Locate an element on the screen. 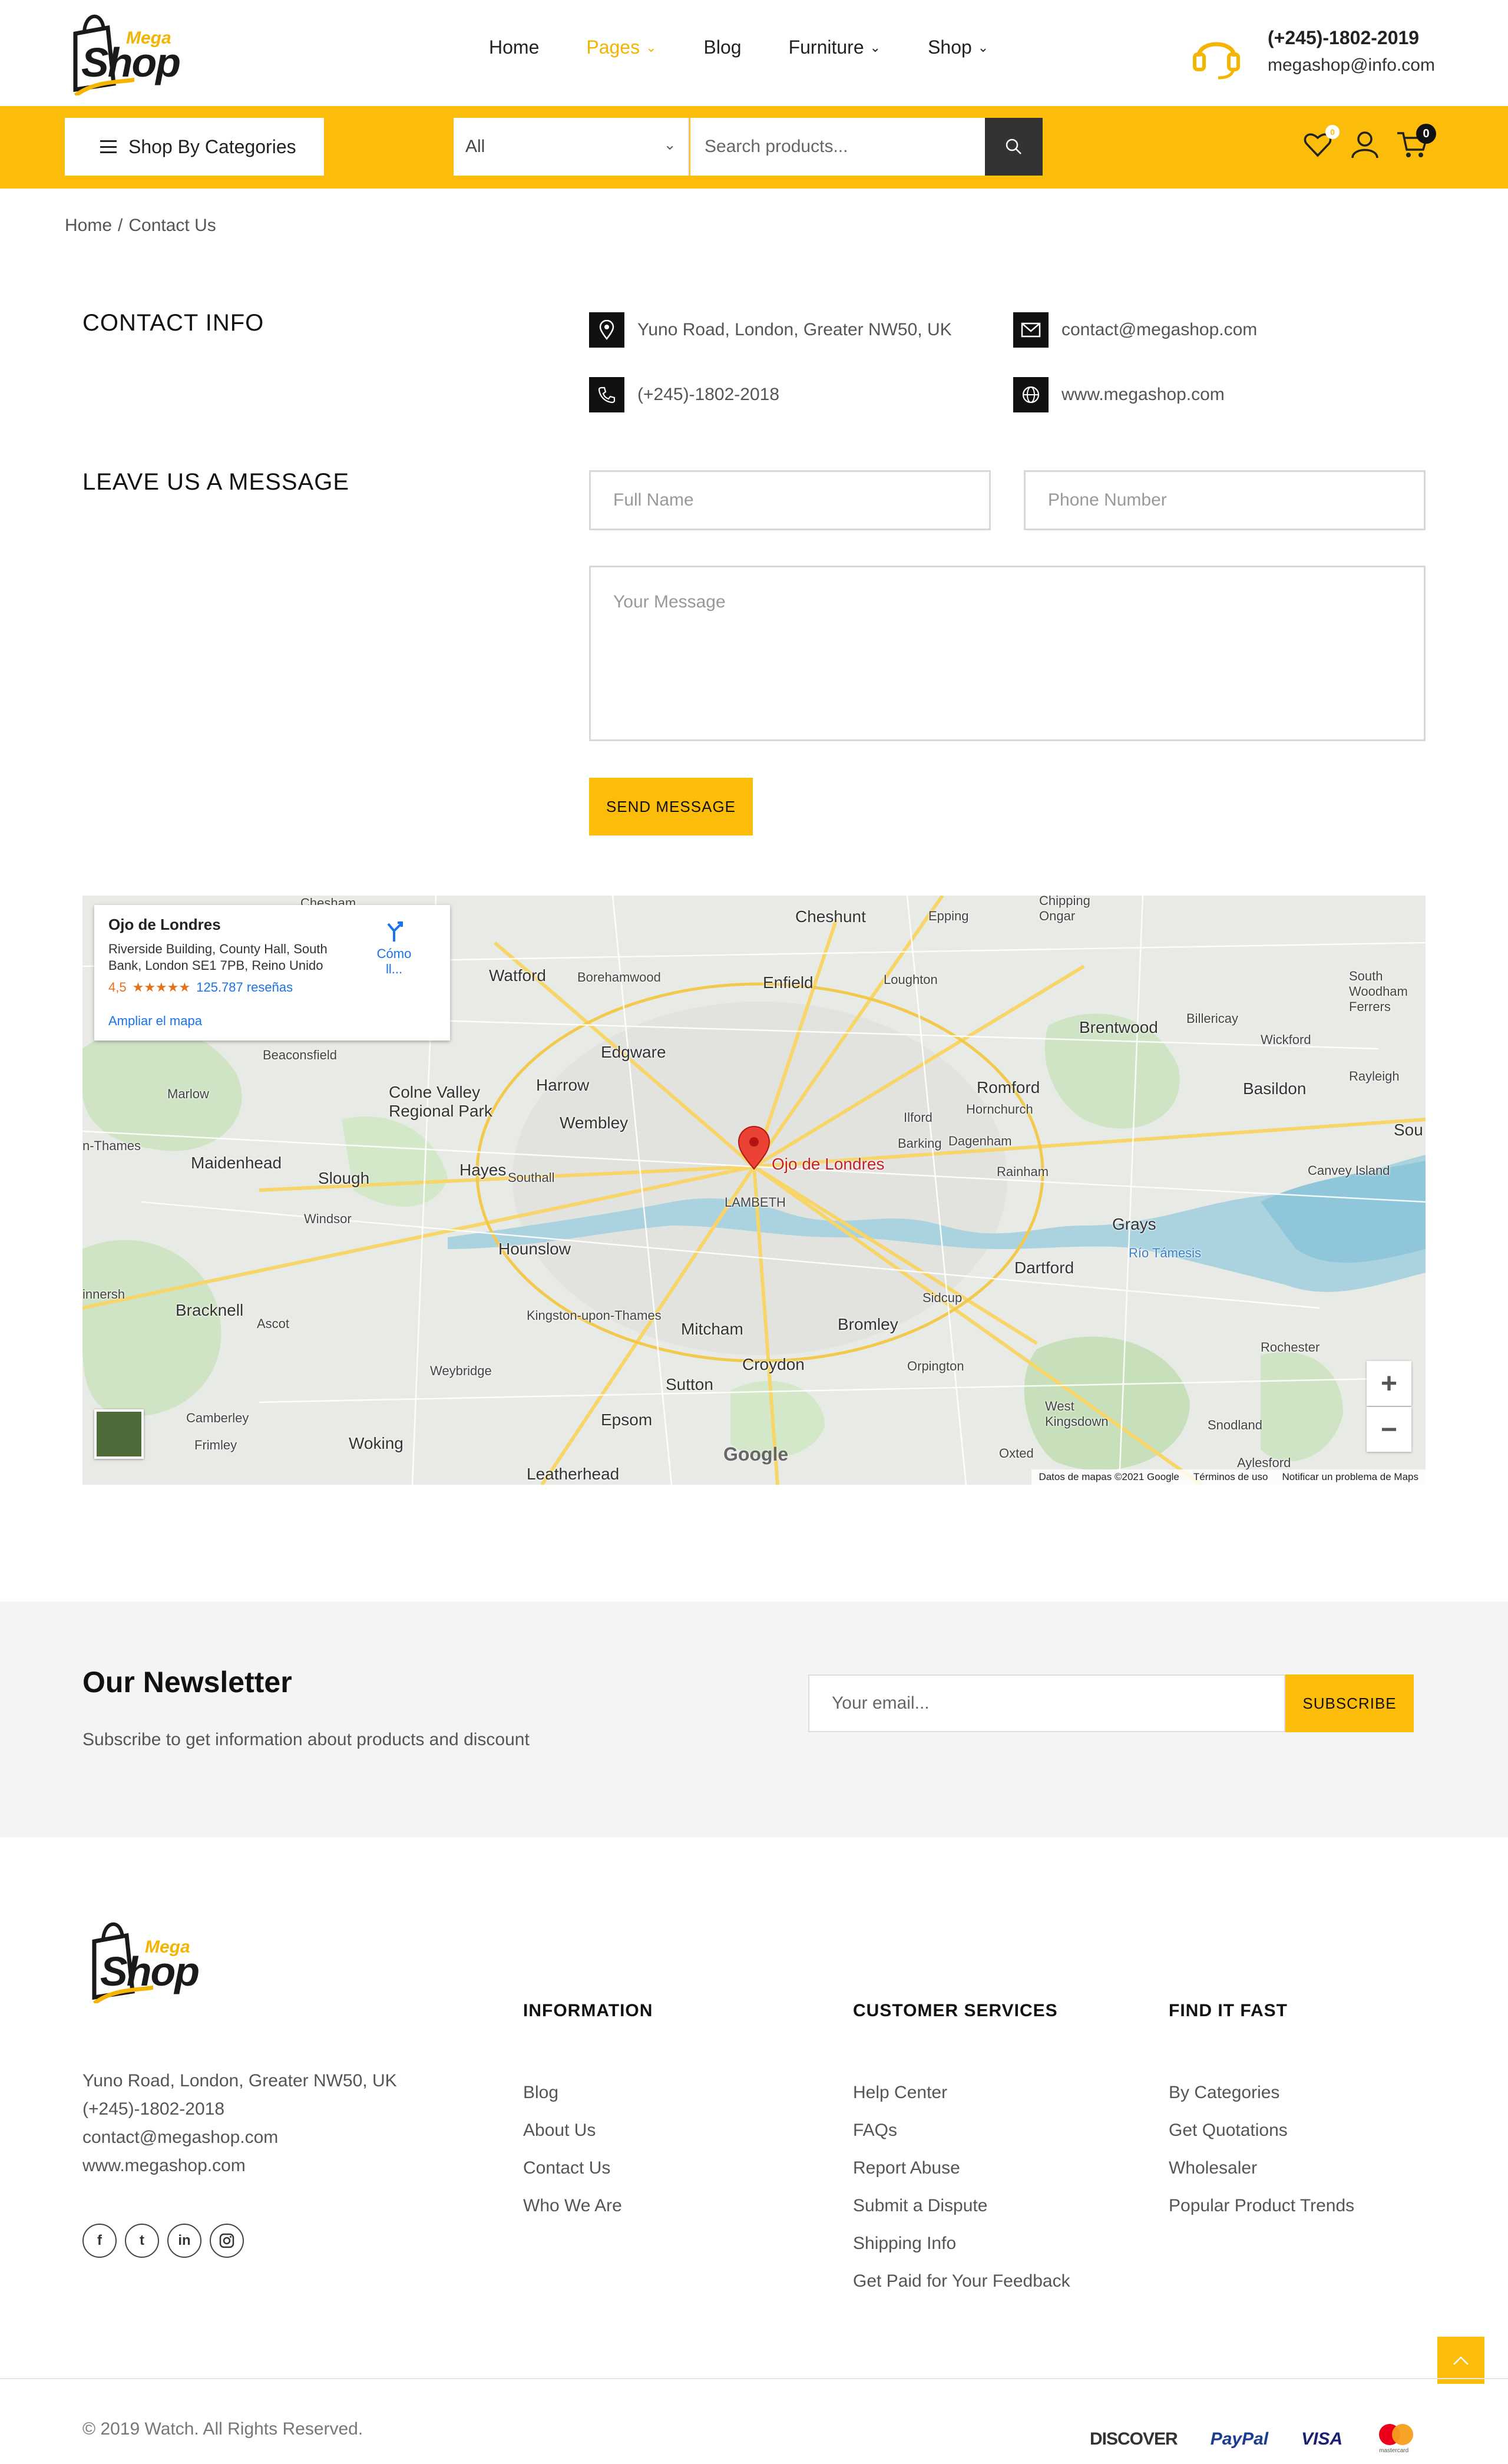  footer-link: Wholesaler is located at coordinates (1261, 2168).